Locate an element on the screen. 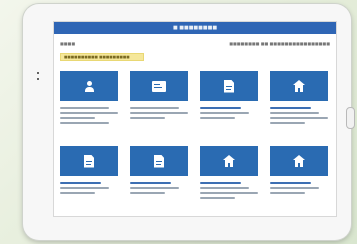 The width and height of the screenshot is (357, 244). header-row: ■■■■ ■■■■■■■■ ■■ ■■■■■■■■■■■■■■■■ is located at coordinates (195, 43).